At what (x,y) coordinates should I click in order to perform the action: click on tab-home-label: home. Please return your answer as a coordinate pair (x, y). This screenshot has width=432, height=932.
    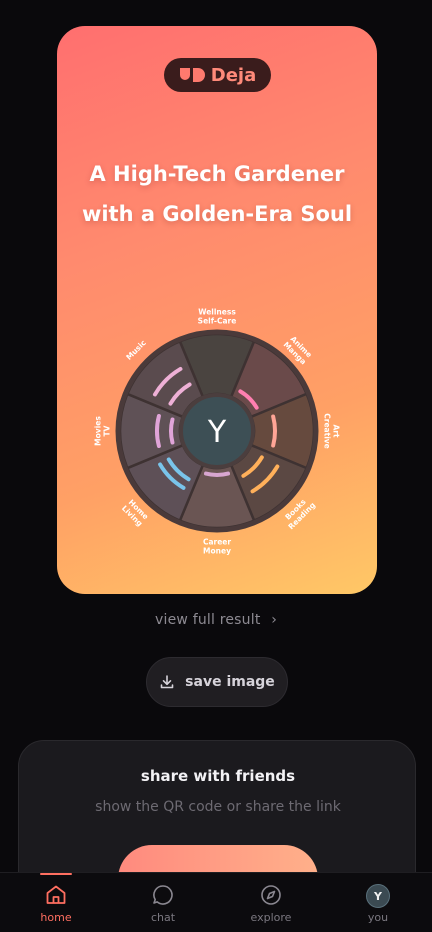
    Looking at the image, I should click on (56, 917).